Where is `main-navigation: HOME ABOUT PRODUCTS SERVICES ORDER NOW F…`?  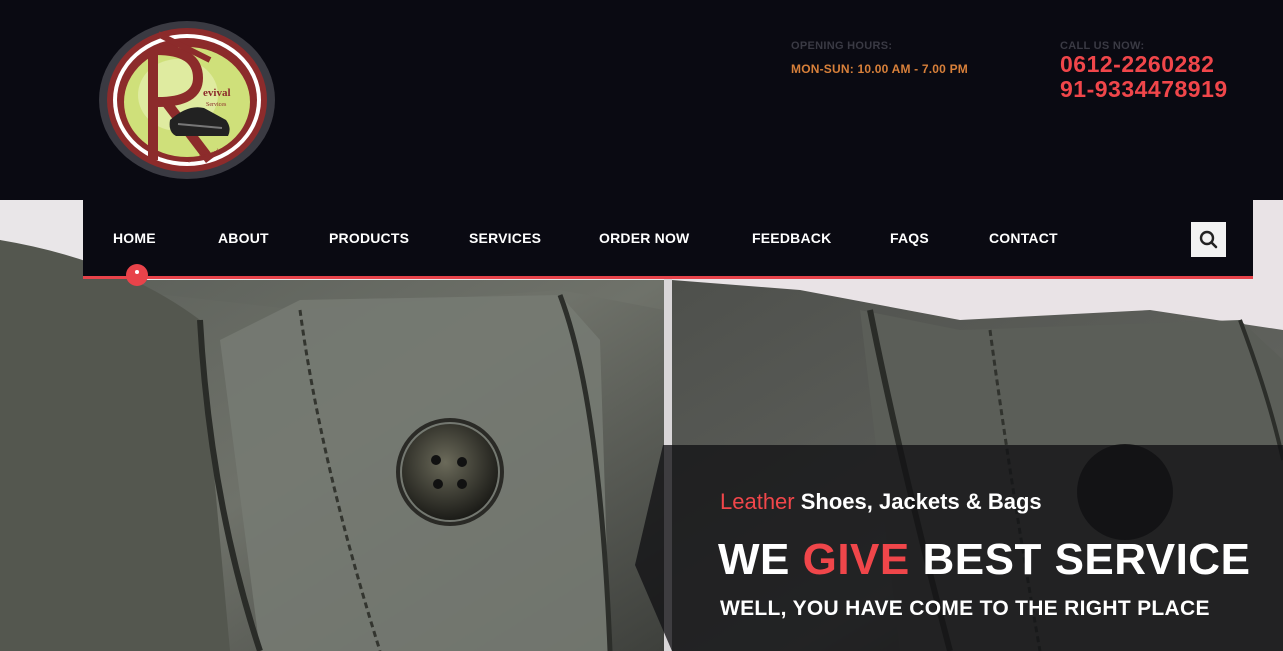 main-navigation: HOME ABOUT PRODUCTS SERVICES ORDER NOW F… is located at coordinates (668, 243).